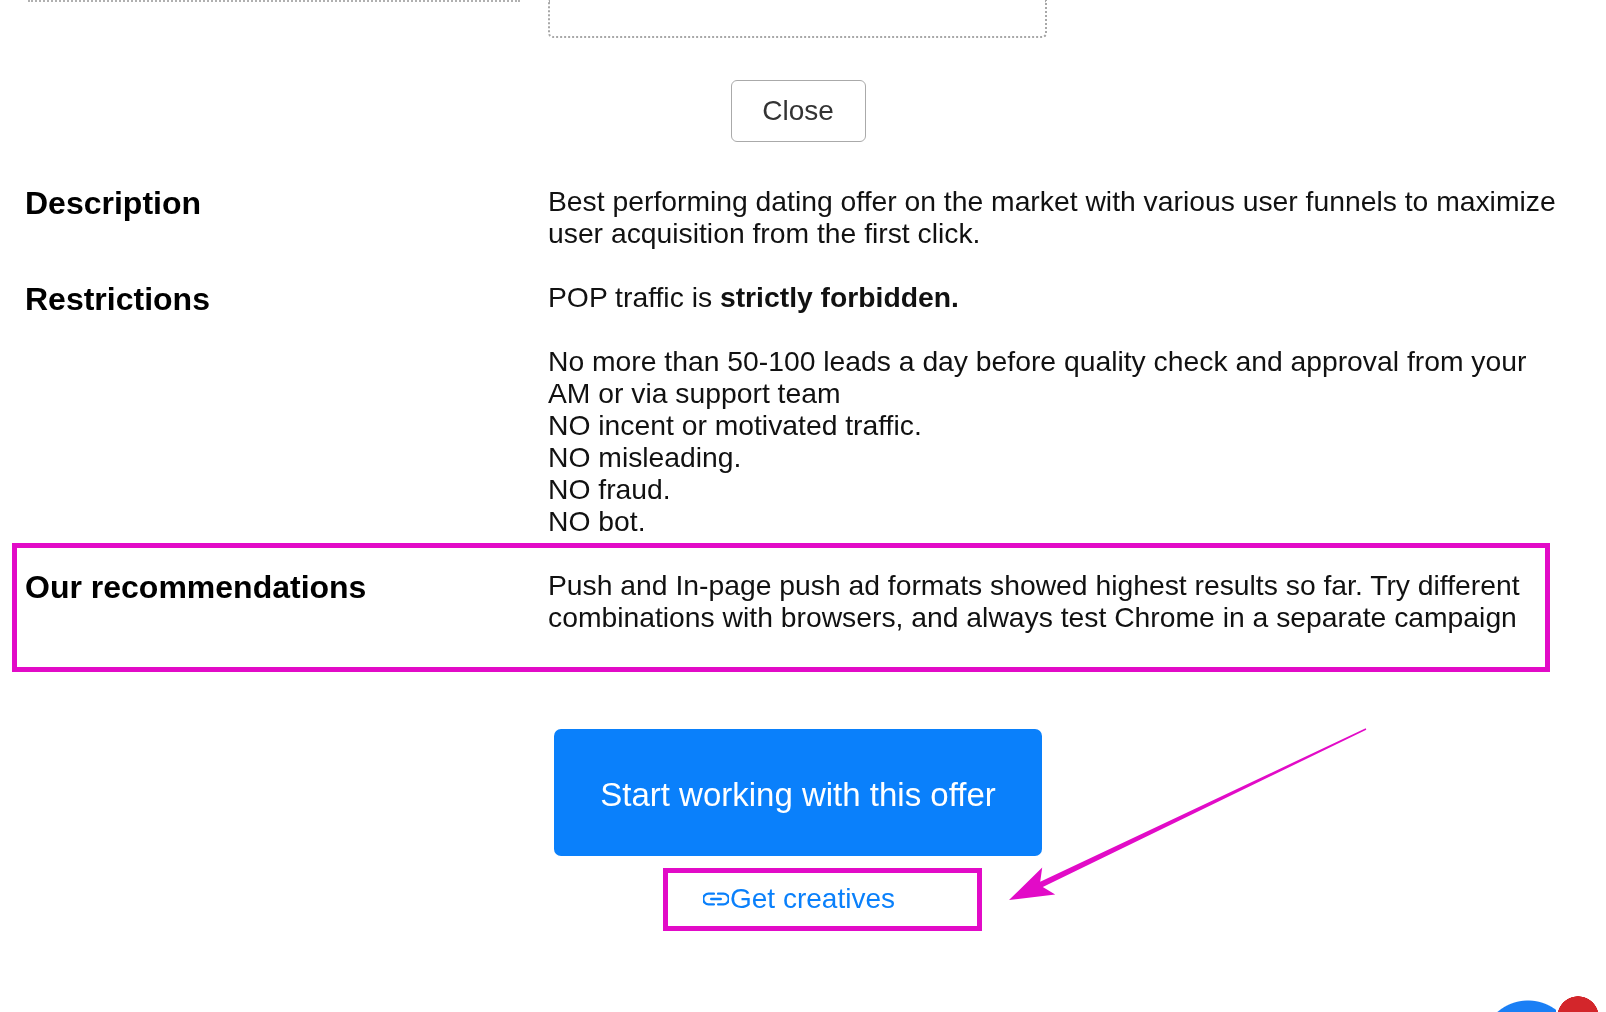 This screenshot has height=1012, width=1606. I want to click on close-button: Close, so click(798, 111).